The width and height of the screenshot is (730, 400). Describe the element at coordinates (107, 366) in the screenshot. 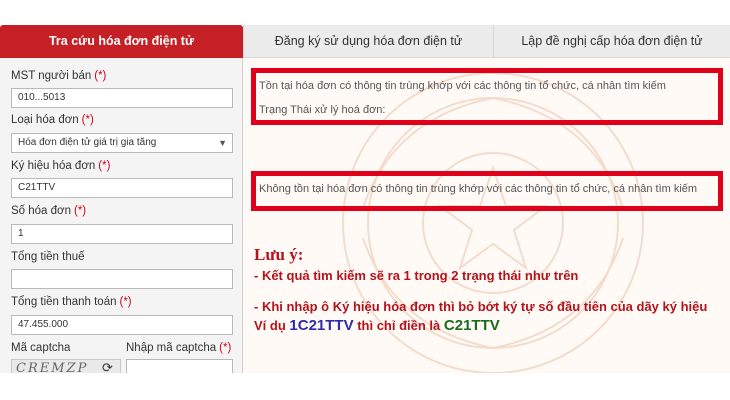

I see `refresh-icon: ⟳` at that location.